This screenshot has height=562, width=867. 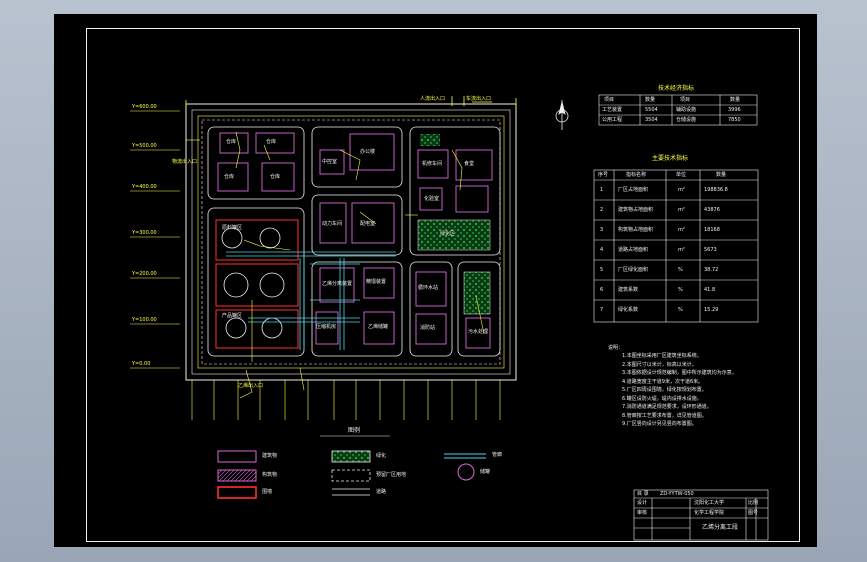 I want to click on titleblock-toprow: 目 录, so click(x=643, y=494).